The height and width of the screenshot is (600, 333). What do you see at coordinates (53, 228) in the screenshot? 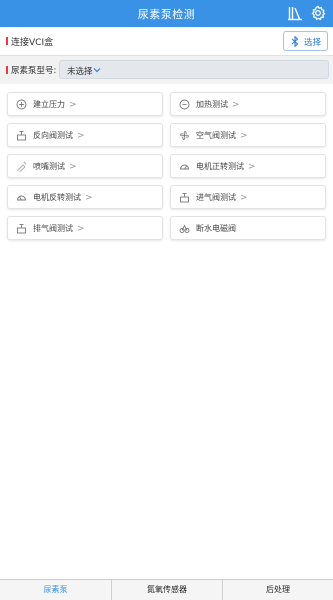
I see `test-card-label: 排气阀测试` at bounding box center [53, 228].